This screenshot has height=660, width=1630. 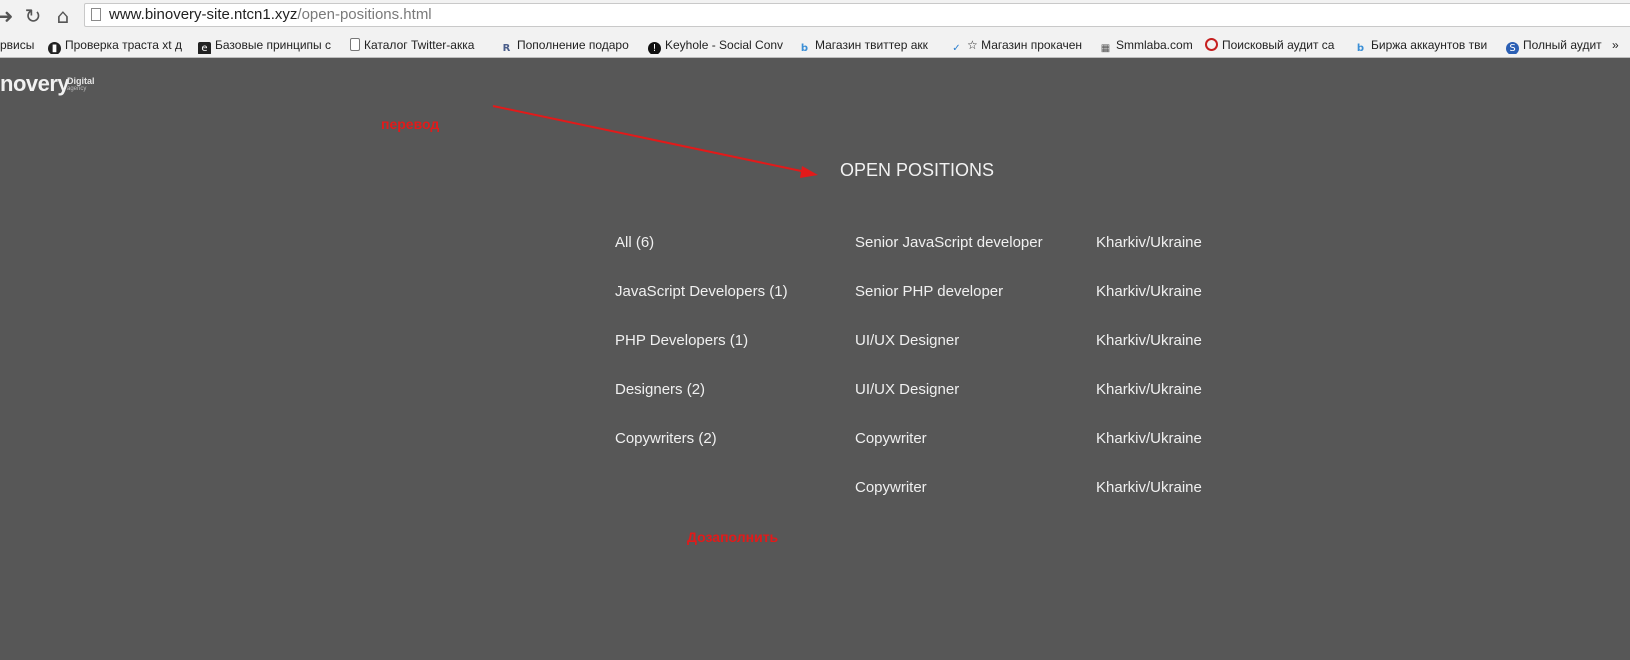 I want to click on category-filter-javascript: JavaScript Developers (1), so click(x=701, y=292).